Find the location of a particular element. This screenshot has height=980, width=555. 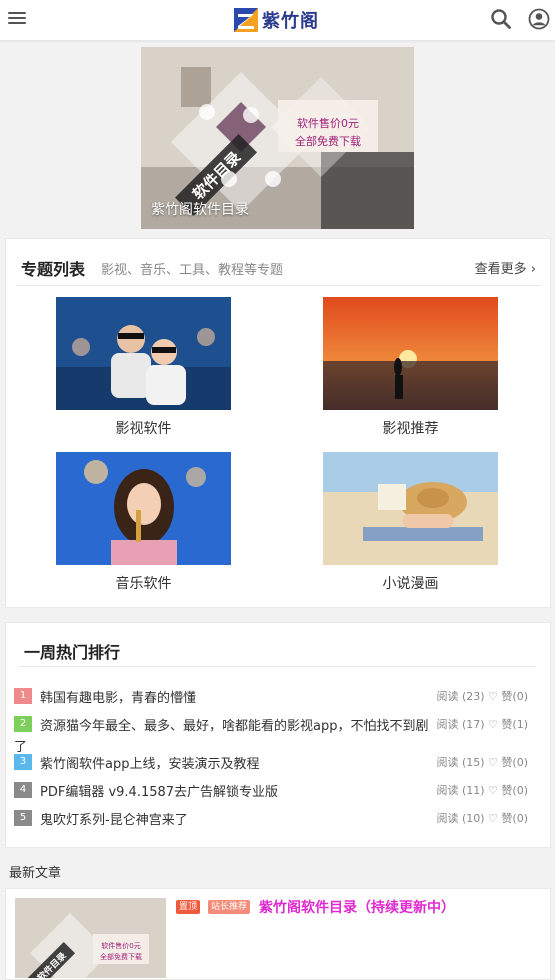

view-more-link: 查看更多 › is located at coordinates (505, 267).